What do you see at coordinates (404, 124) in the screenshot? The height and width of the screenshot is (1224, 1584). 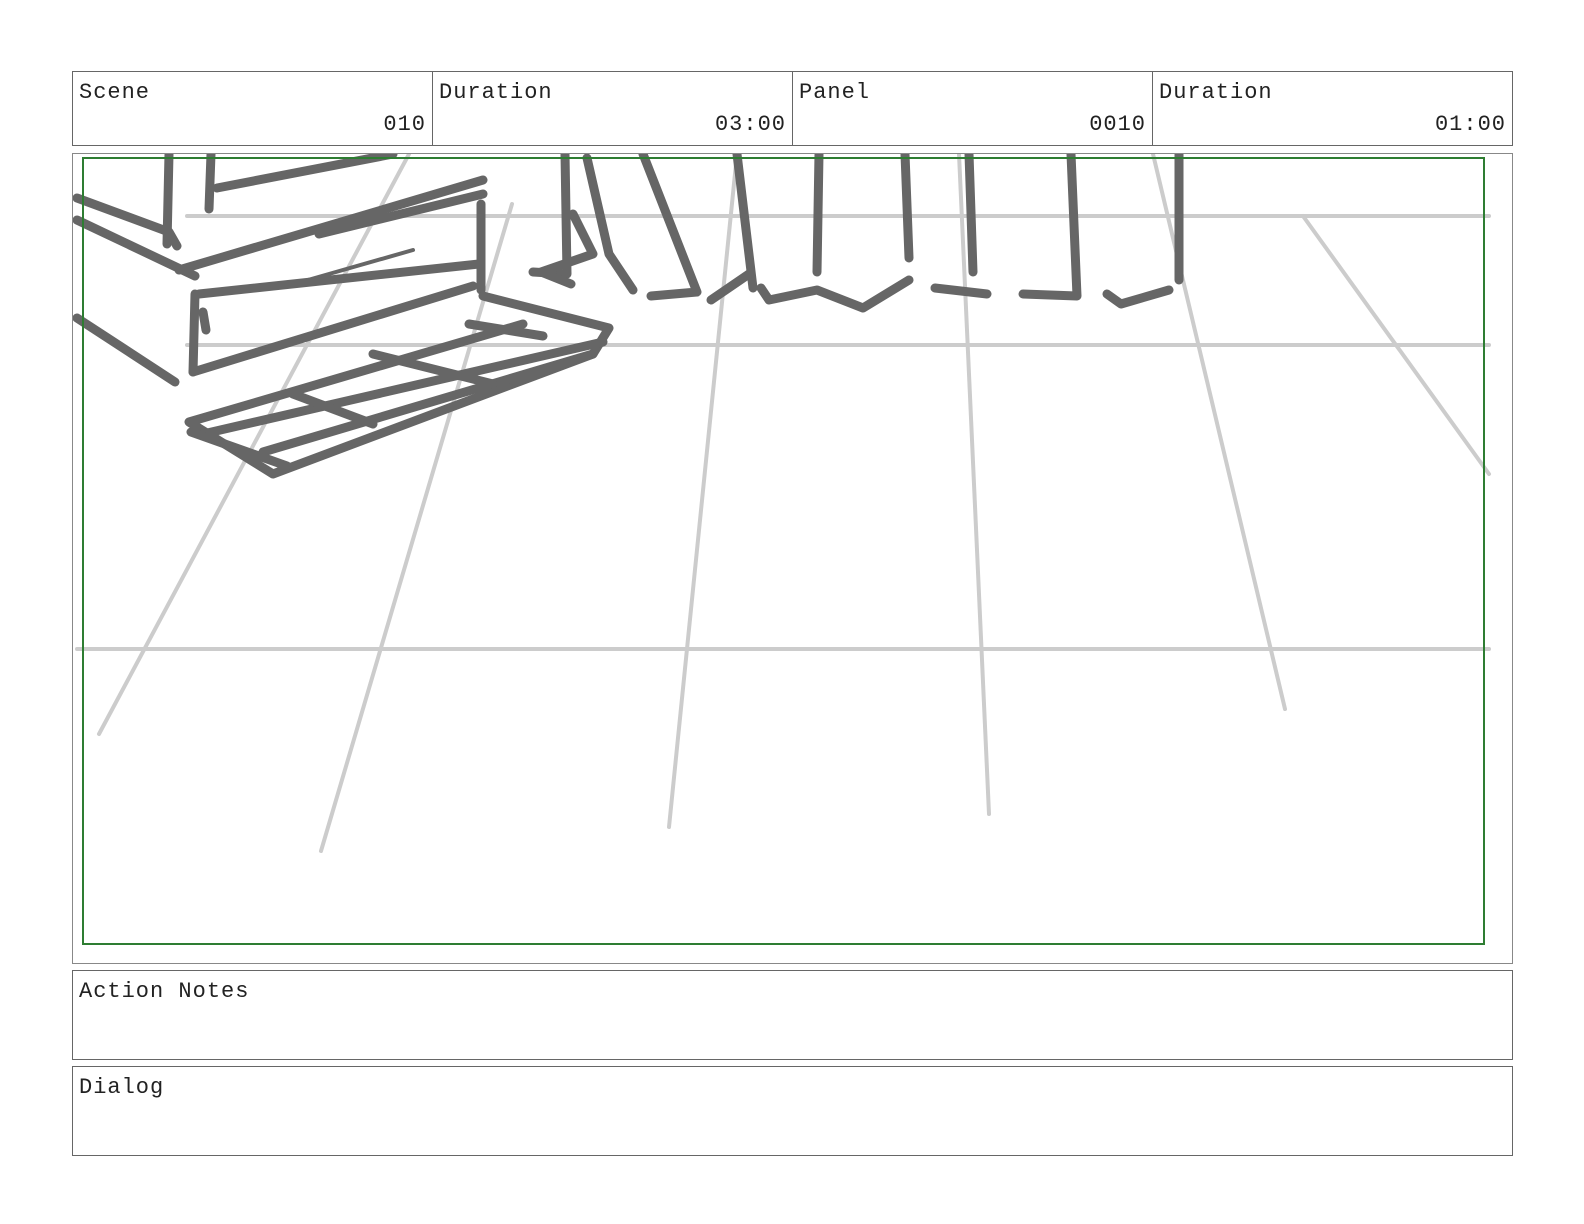 I see `scene-value: 010` at bounding box center [404, 124].